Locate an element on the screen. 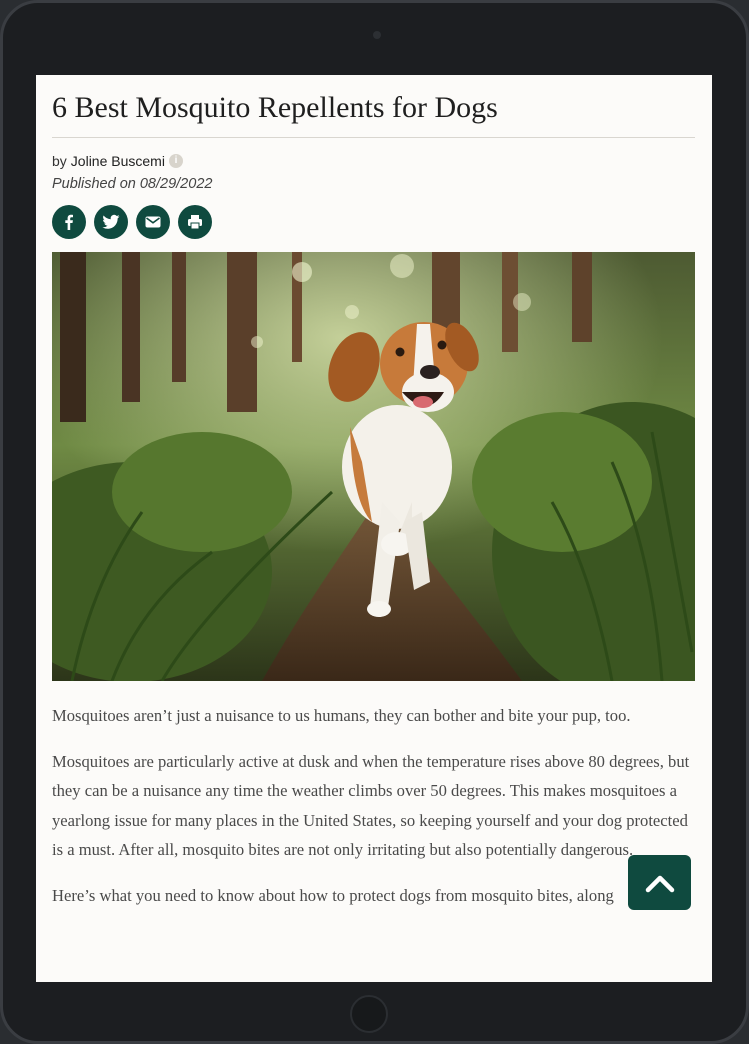 This screenshot has width=749, height=1044. email-icon is located at coordinates (153, 222).